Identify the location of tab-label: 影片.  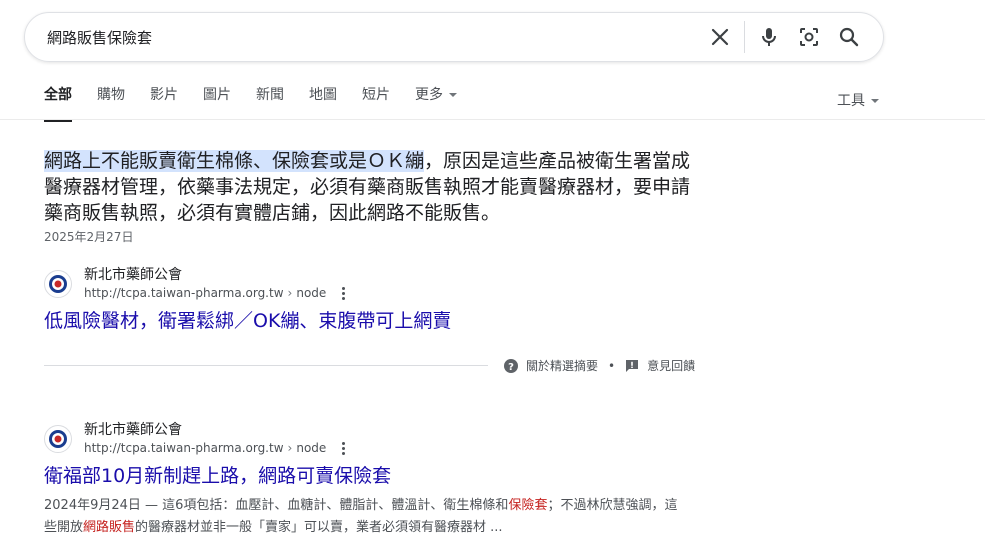
(164, 95).